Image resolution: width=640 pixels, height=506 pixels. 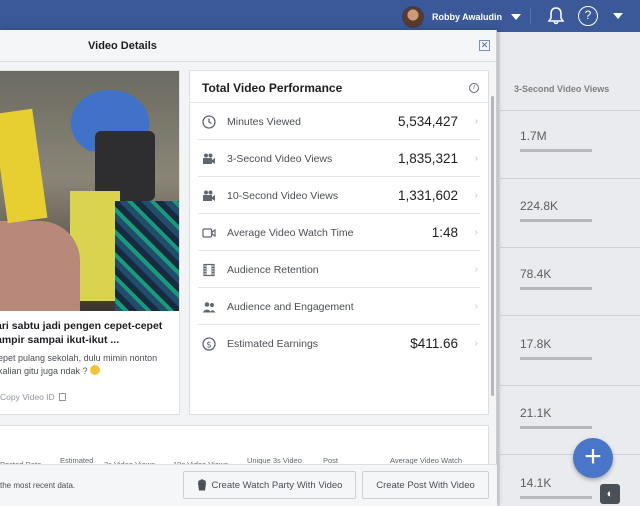 What do you see at coordinates (339, 195) in the screenshot?
I see `metric-row-10s-views: 10-Second Video Views 1,331,602 ›` at bounding box center [339, 195].